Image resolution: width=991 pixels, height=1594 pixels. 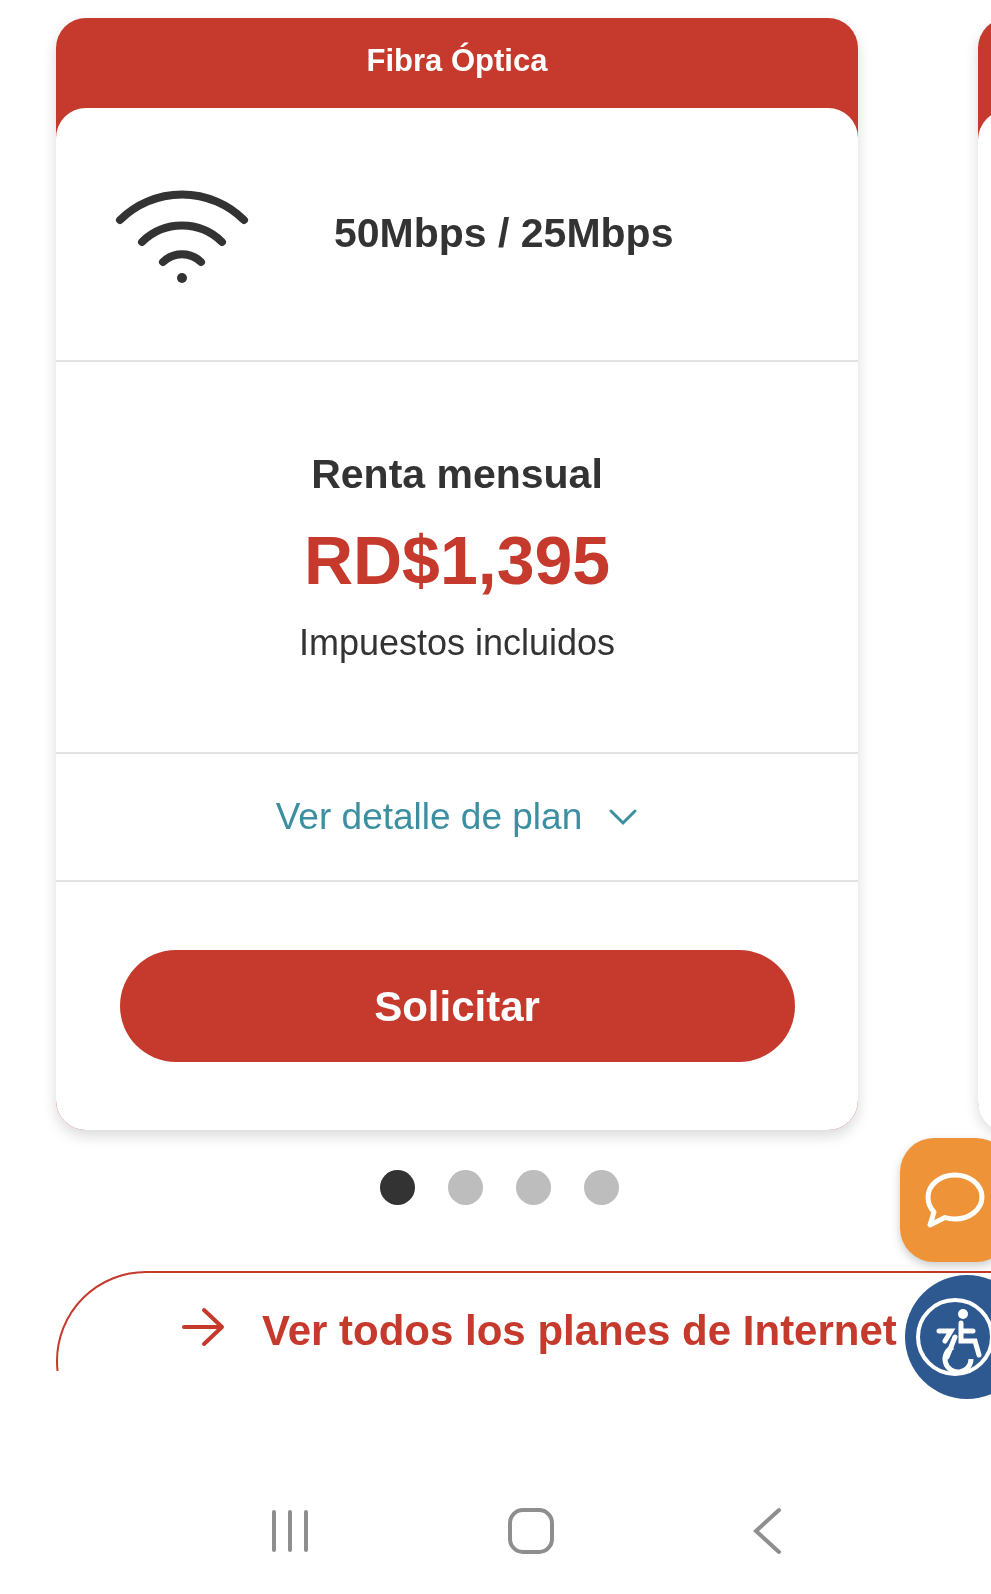 I want to click on speed-text: 50Mbps / 25Mbps, so click(x=504, y=234).